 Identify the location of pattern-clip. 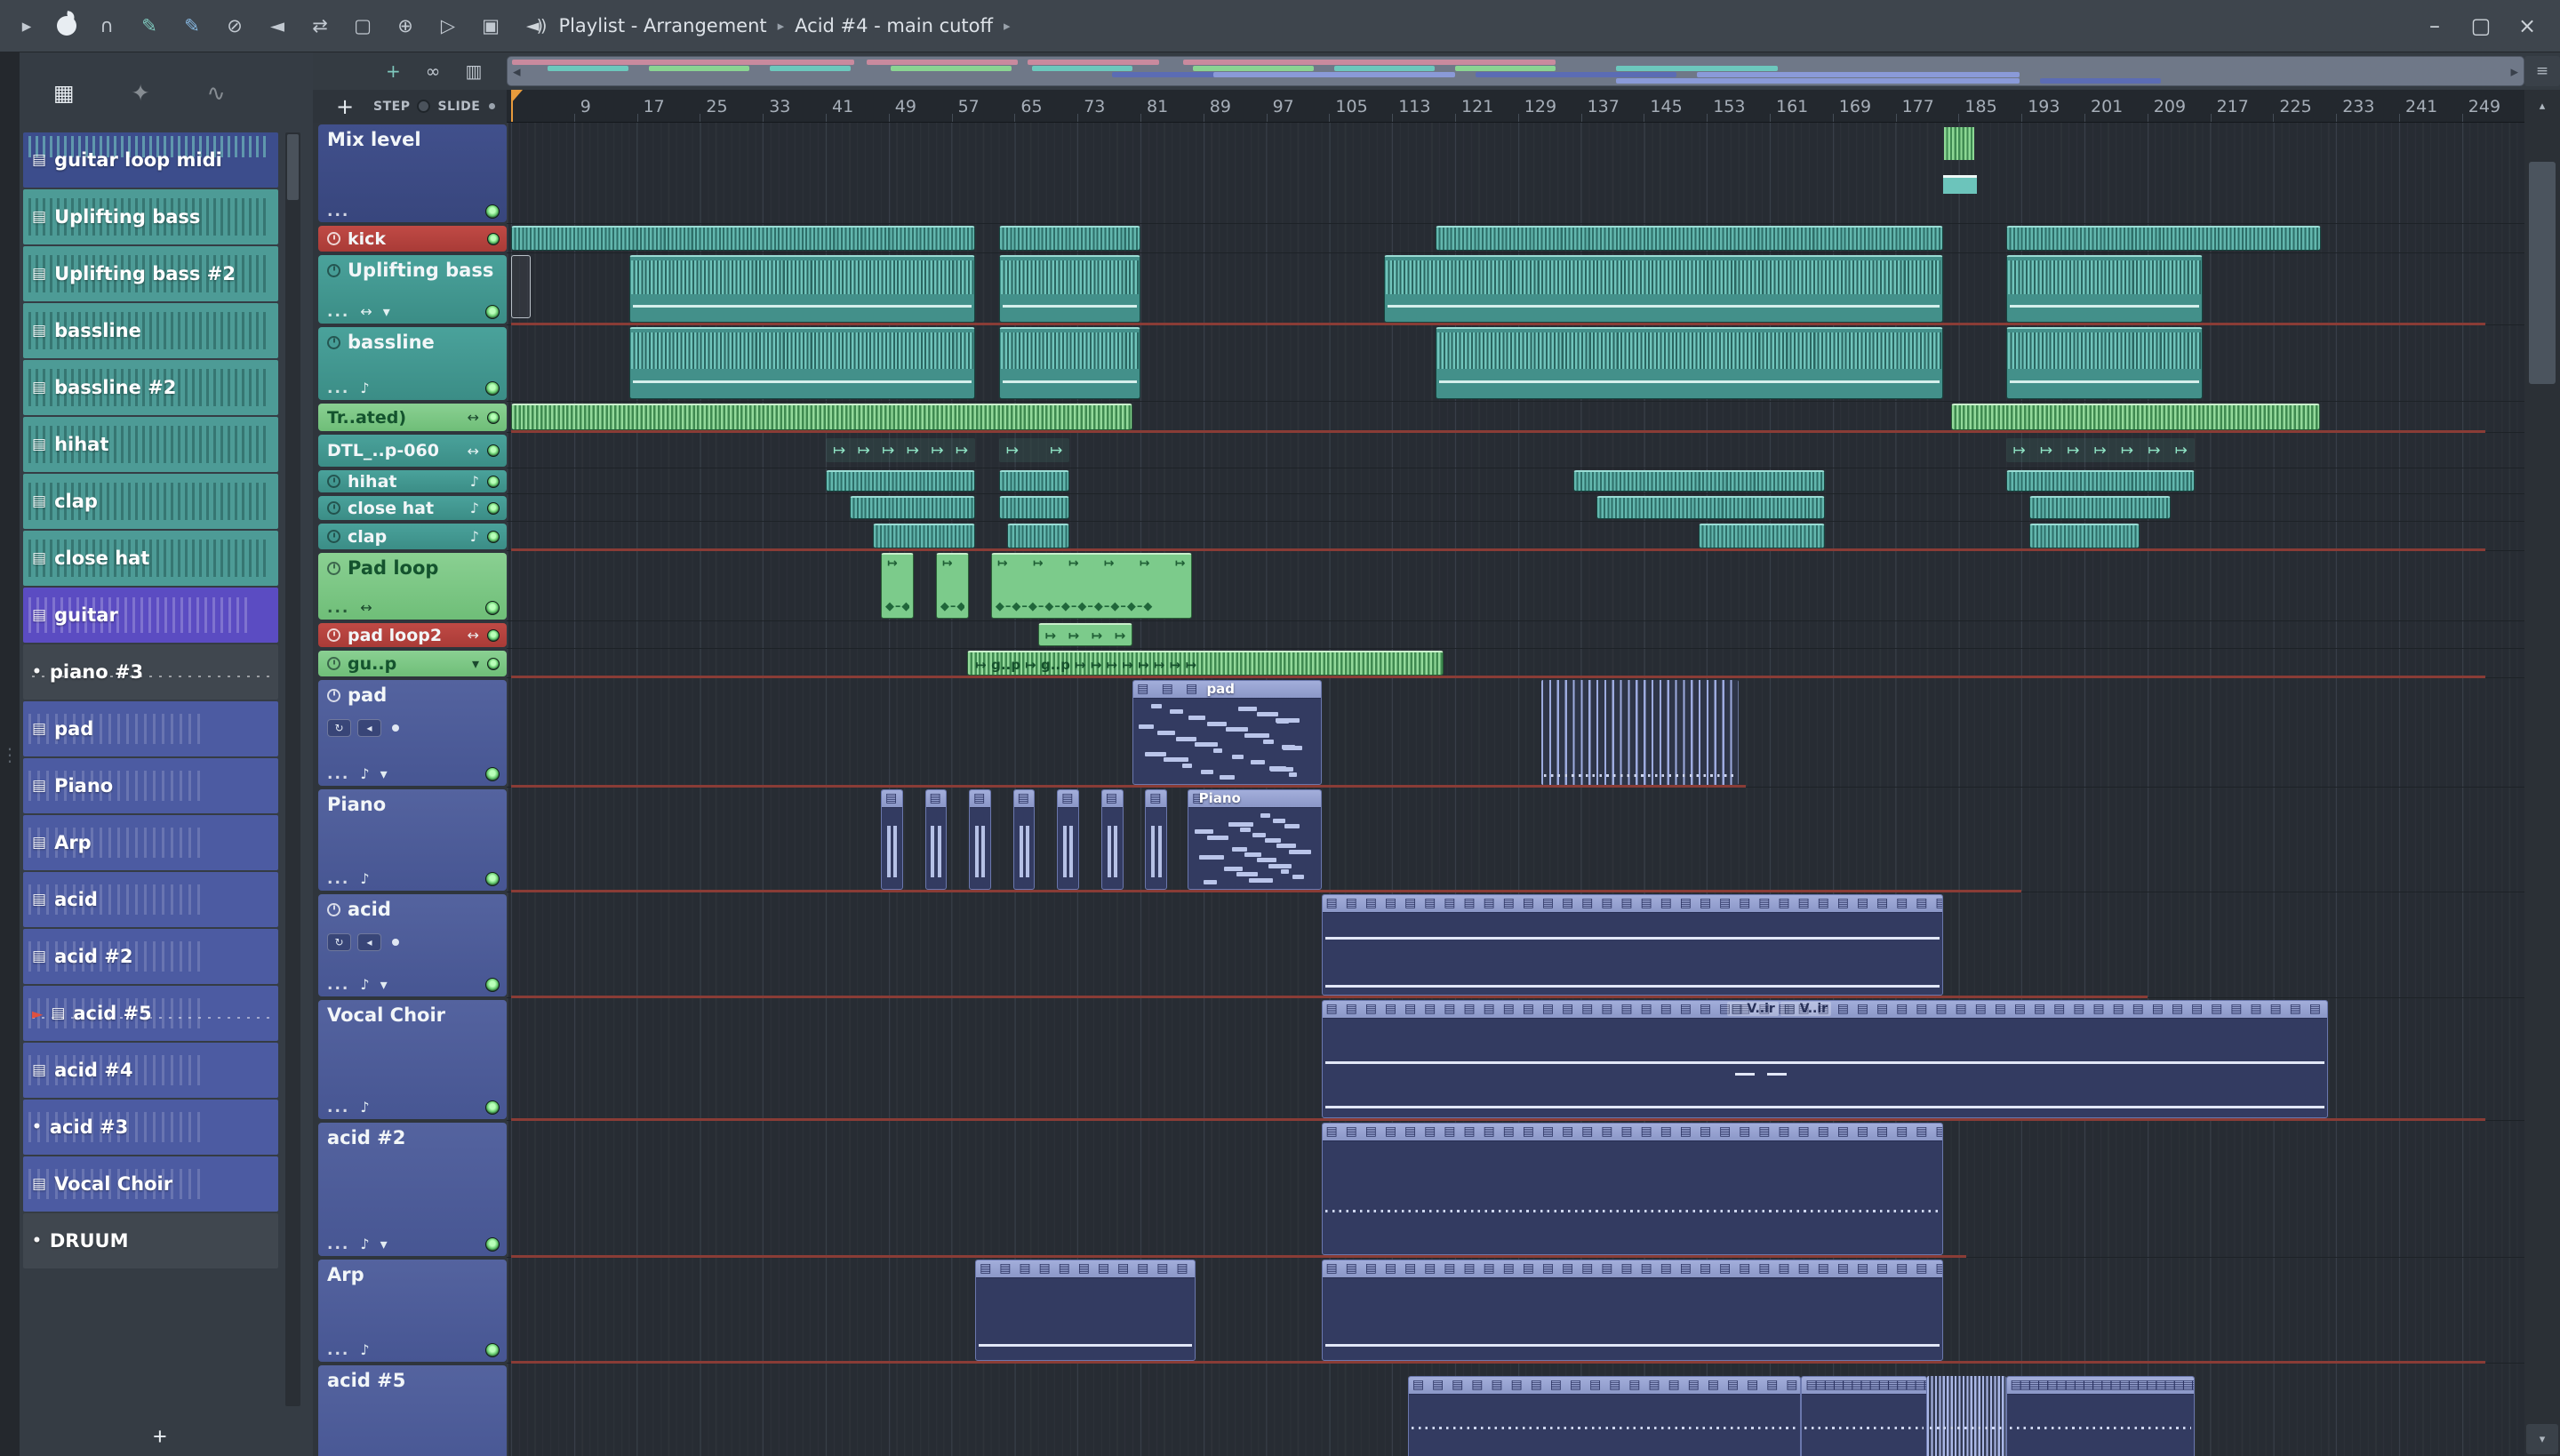
(1966, 1416).